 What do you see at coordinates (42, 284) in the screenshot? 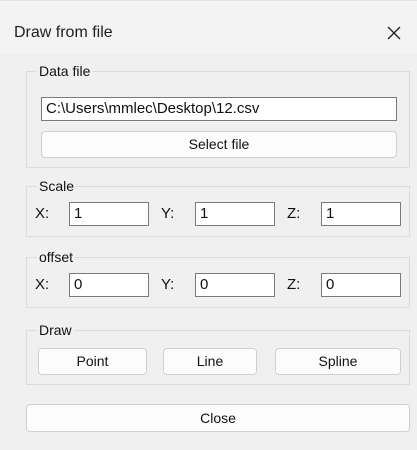
I see `offset-x-label: X:` at bounding box center [42, 284].